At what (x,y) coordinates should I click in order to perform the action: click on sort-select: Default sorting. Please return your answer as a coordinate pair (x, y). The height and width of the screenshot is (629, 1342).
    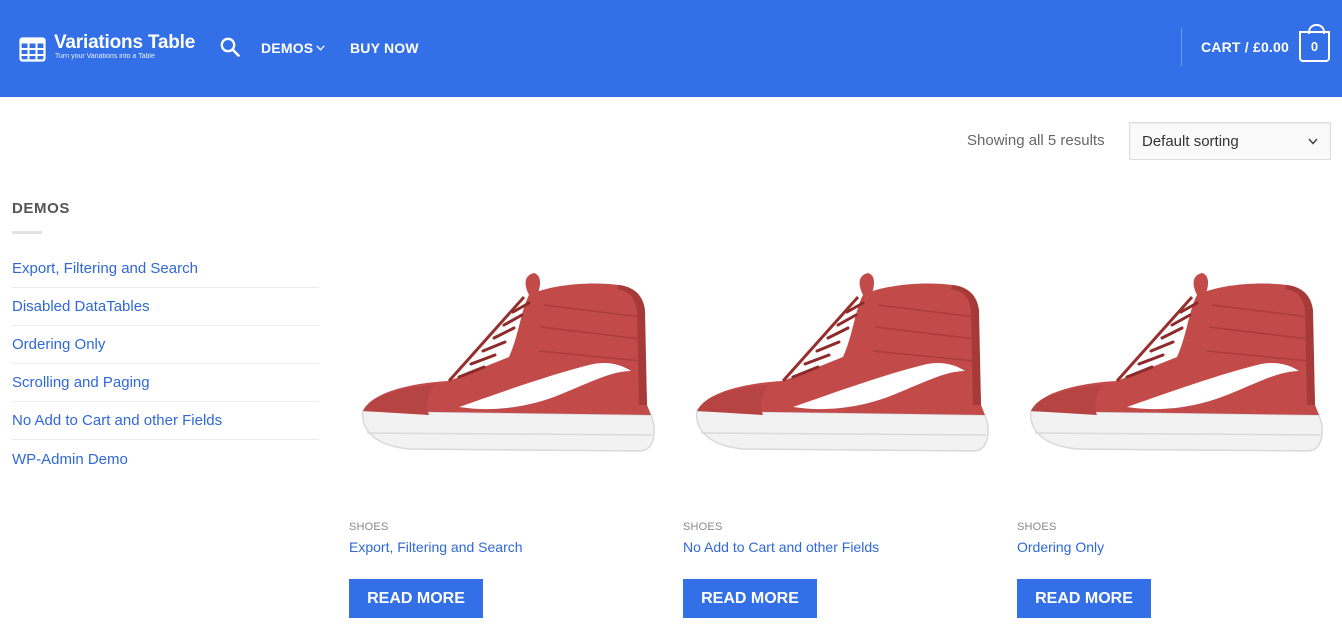
    Looking at the image, I should click on (1230, 141).